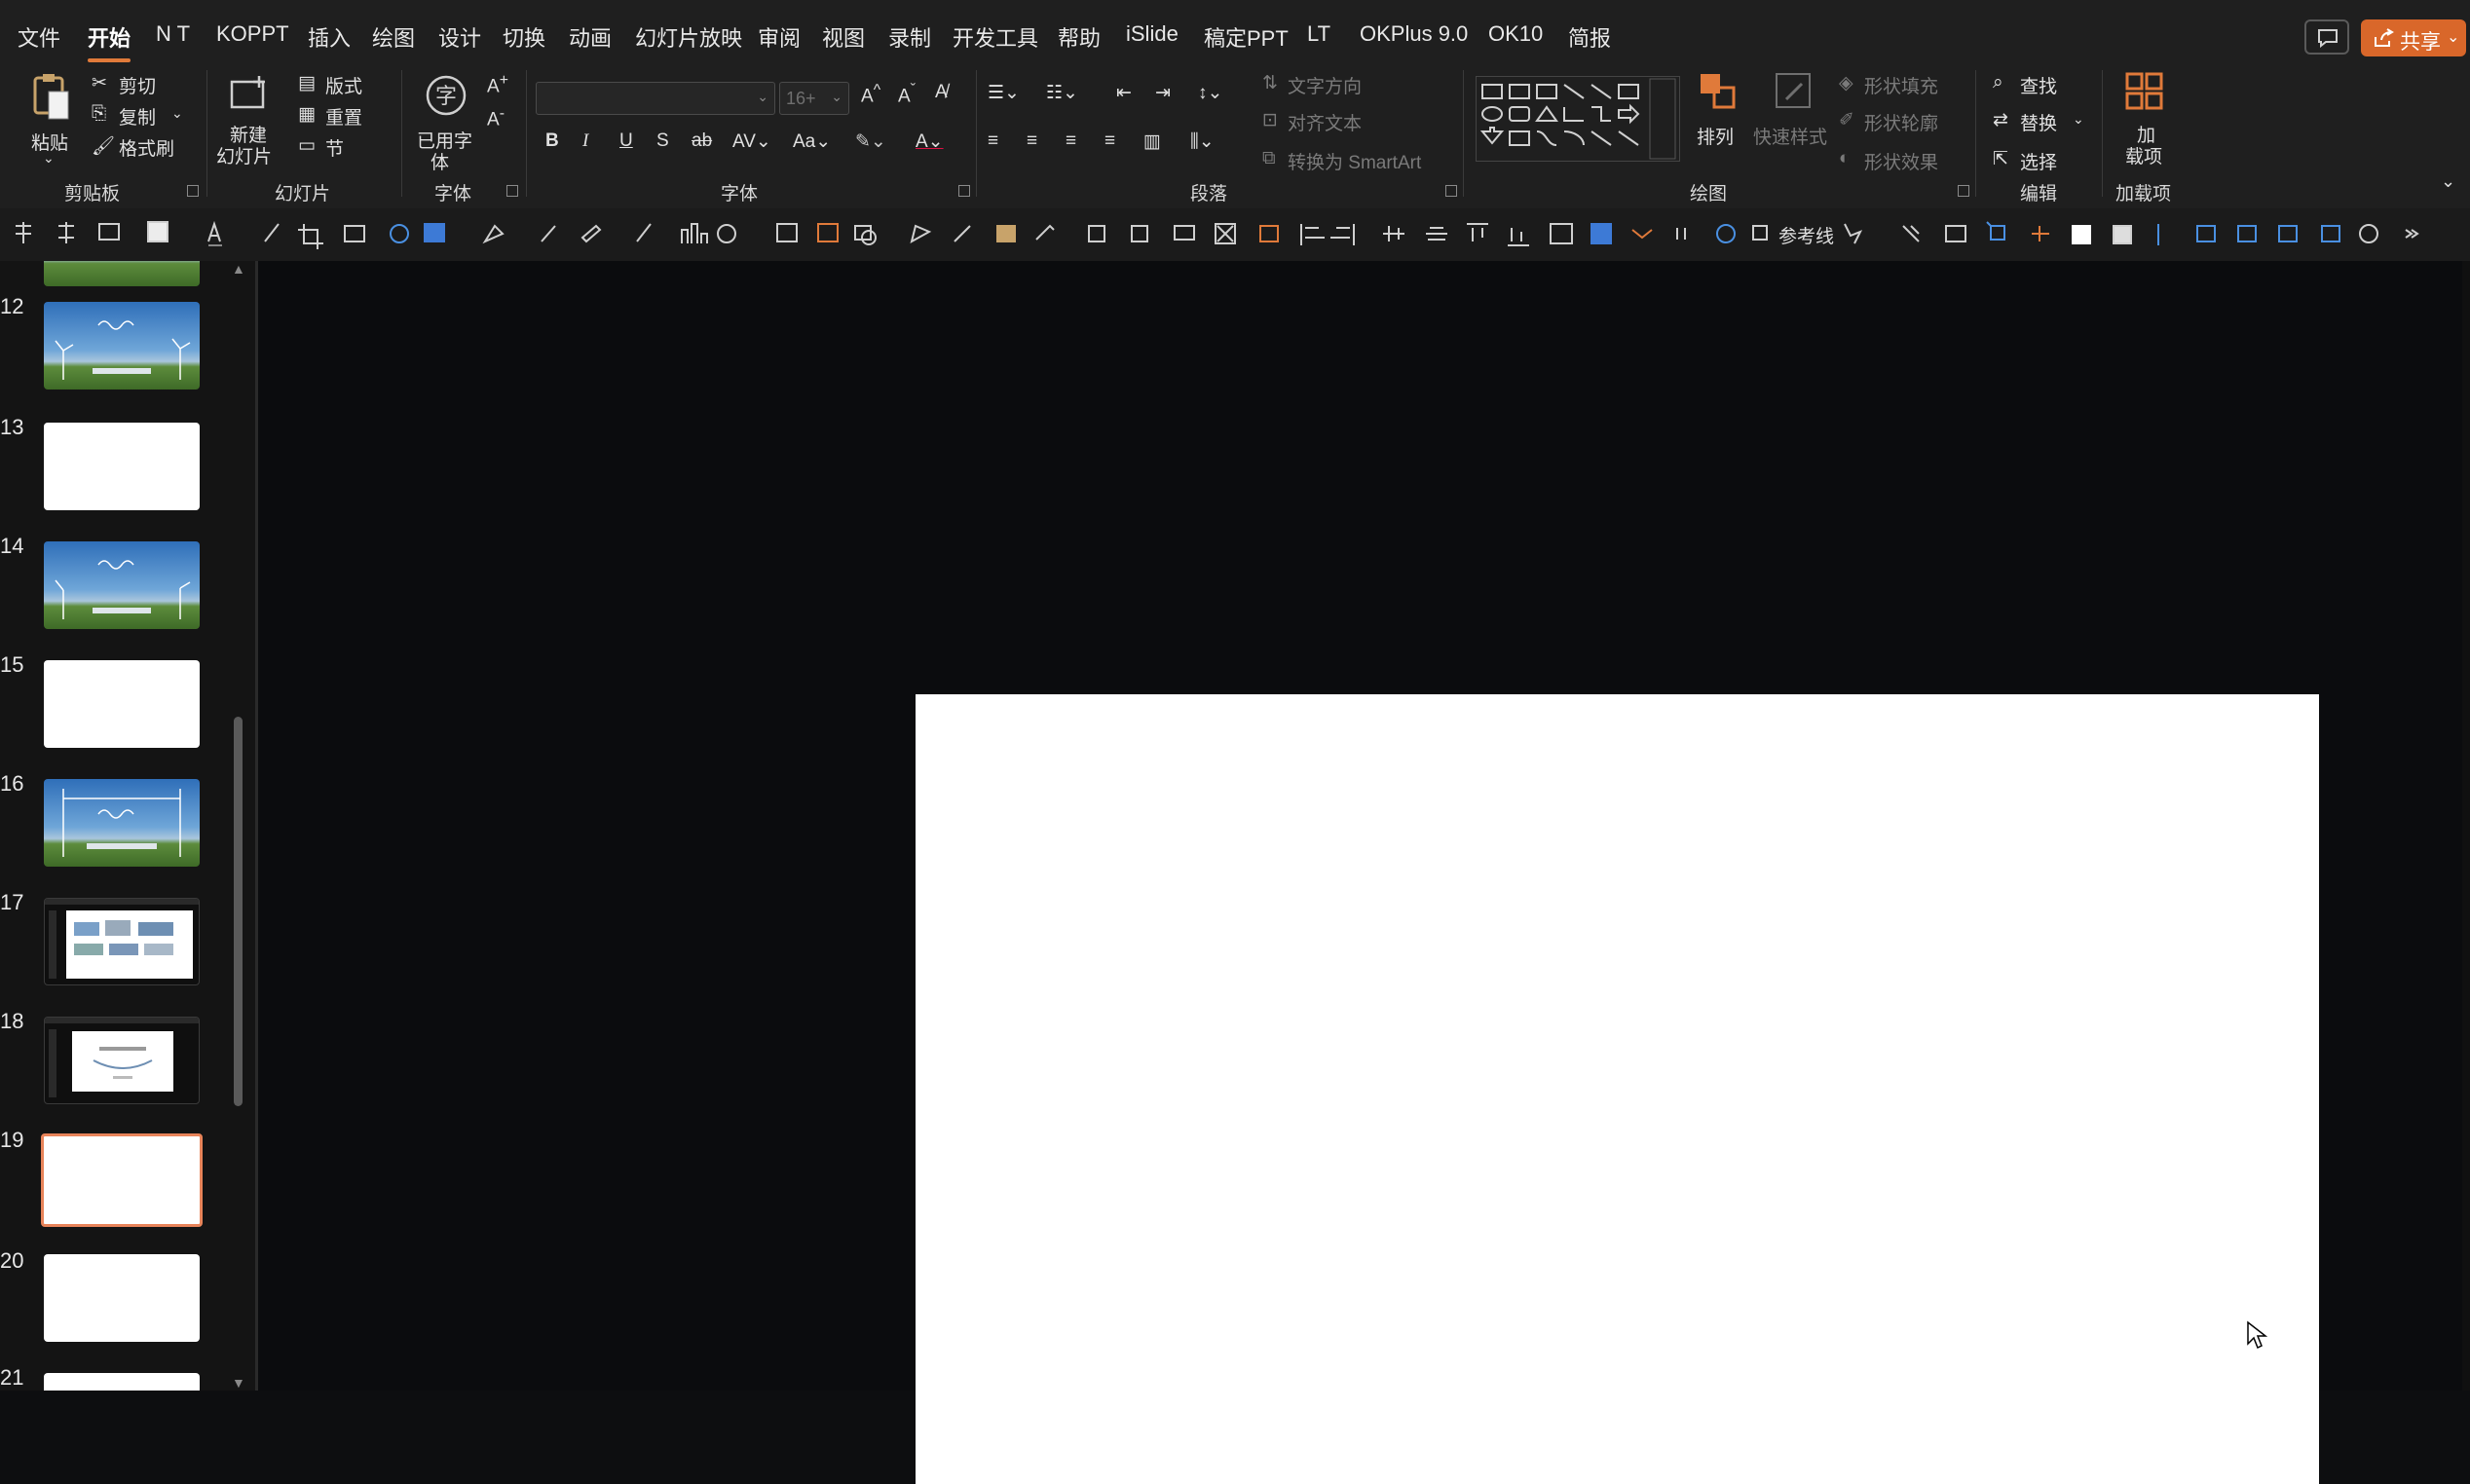 The height and width of the screenshot is (1484, 2470). What do you see at coordinates (870, 94) in the screenshot?
I see `increase-font-icon: A^` at bounding box center [870, 94].